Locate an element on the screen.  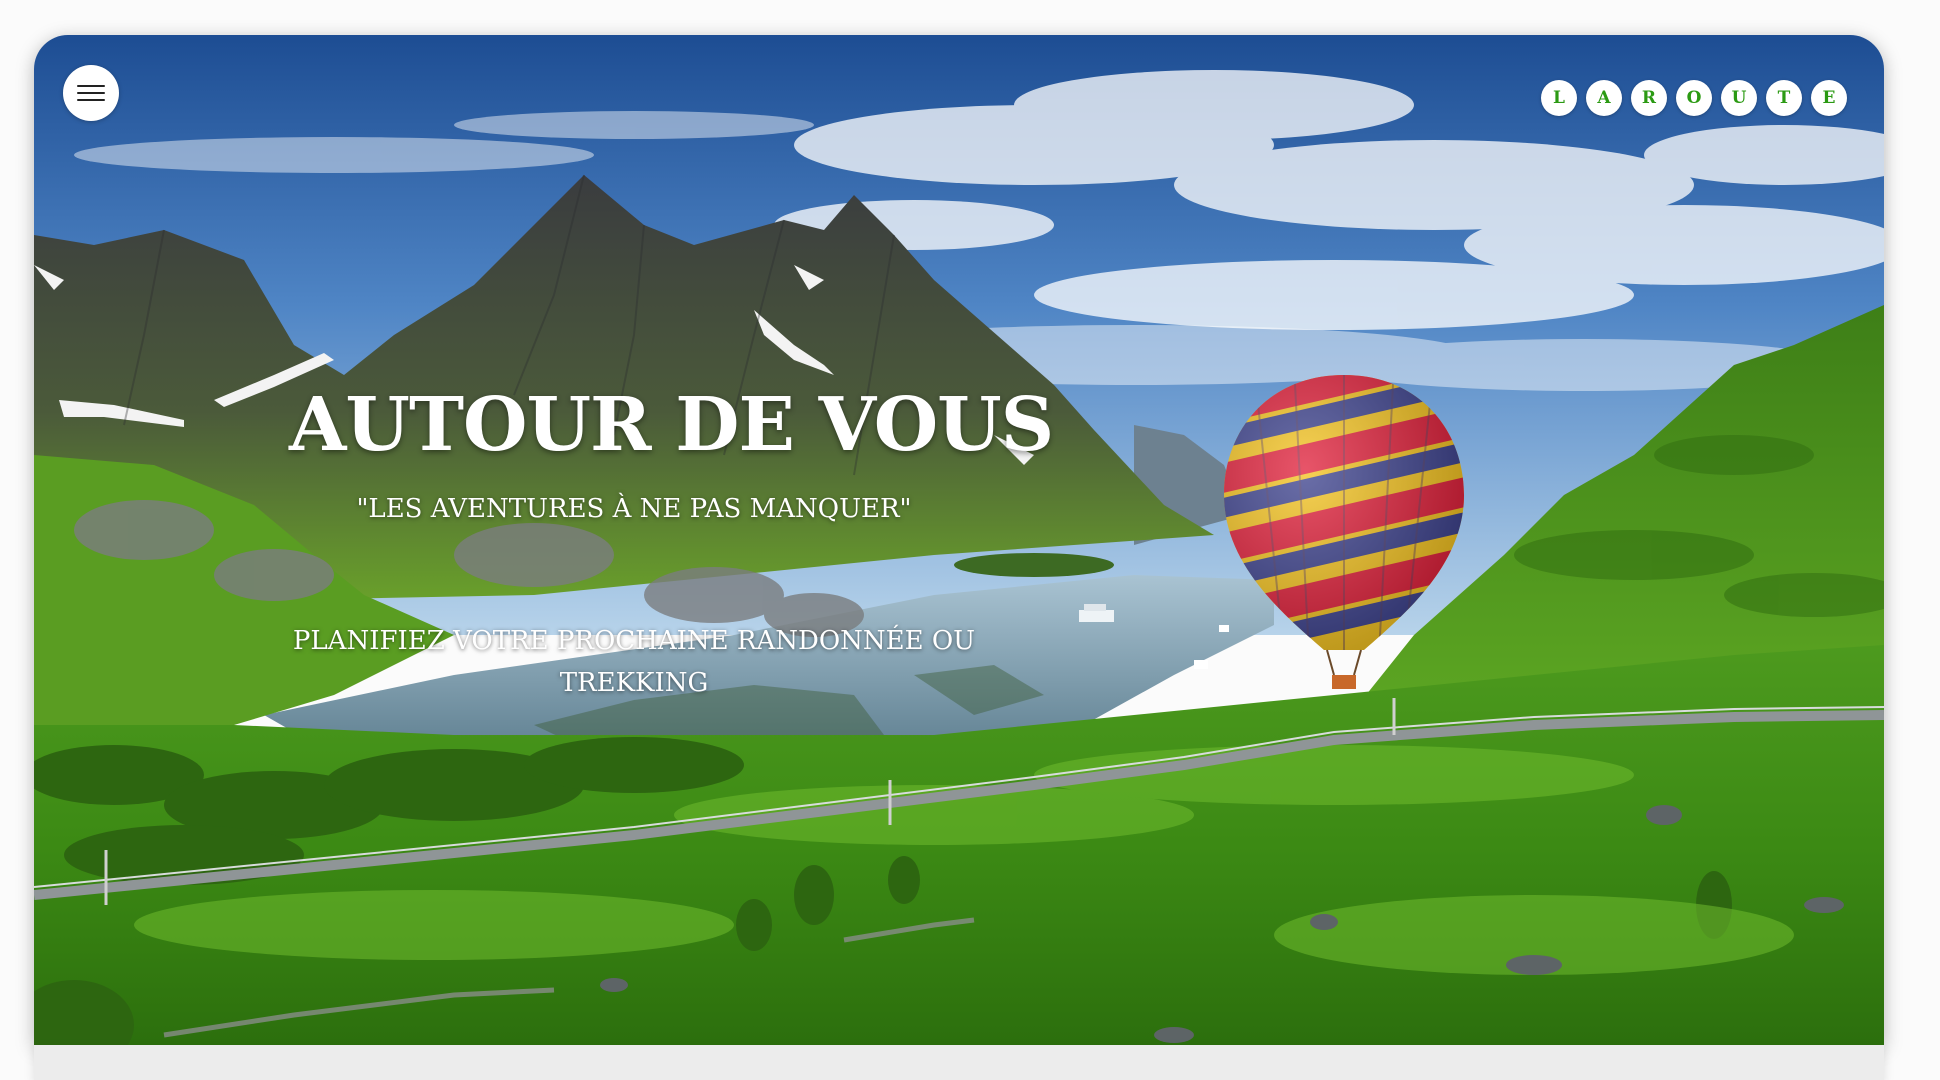
logo-letter-e: E is located at coordinates (1829, 98).